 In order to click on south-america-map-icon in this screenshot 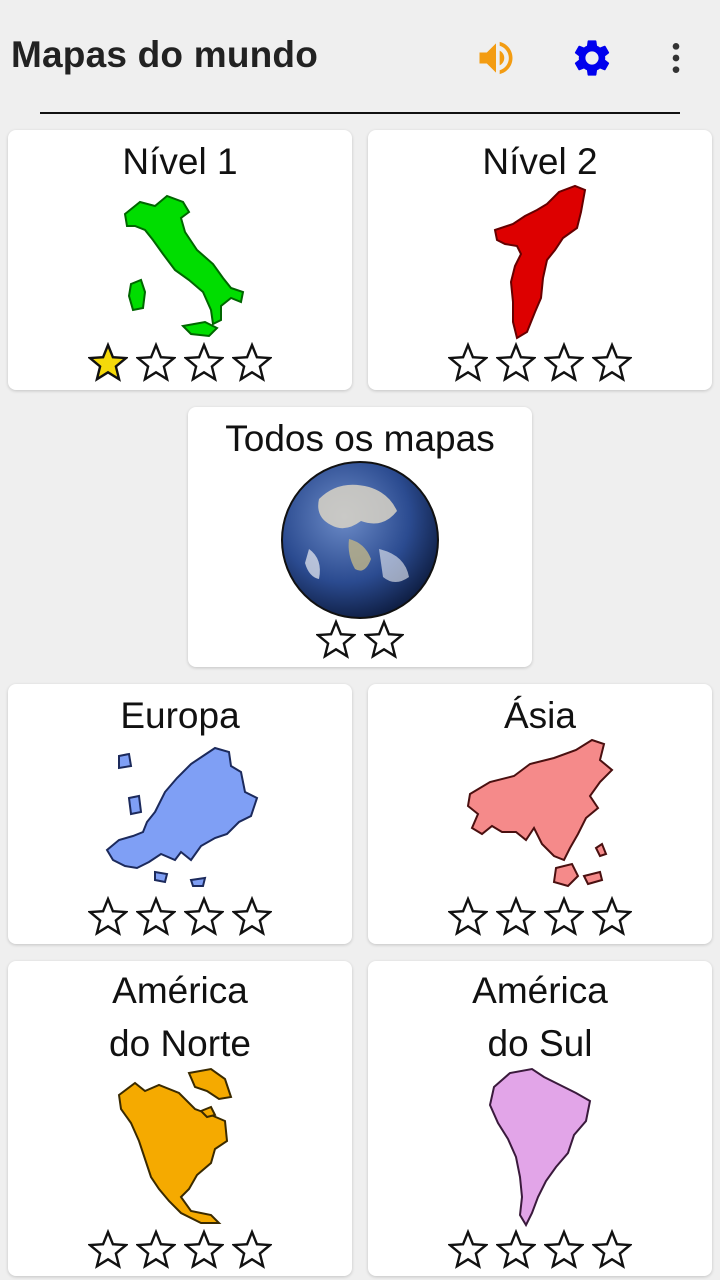, I will do `click(540, 1147)`.